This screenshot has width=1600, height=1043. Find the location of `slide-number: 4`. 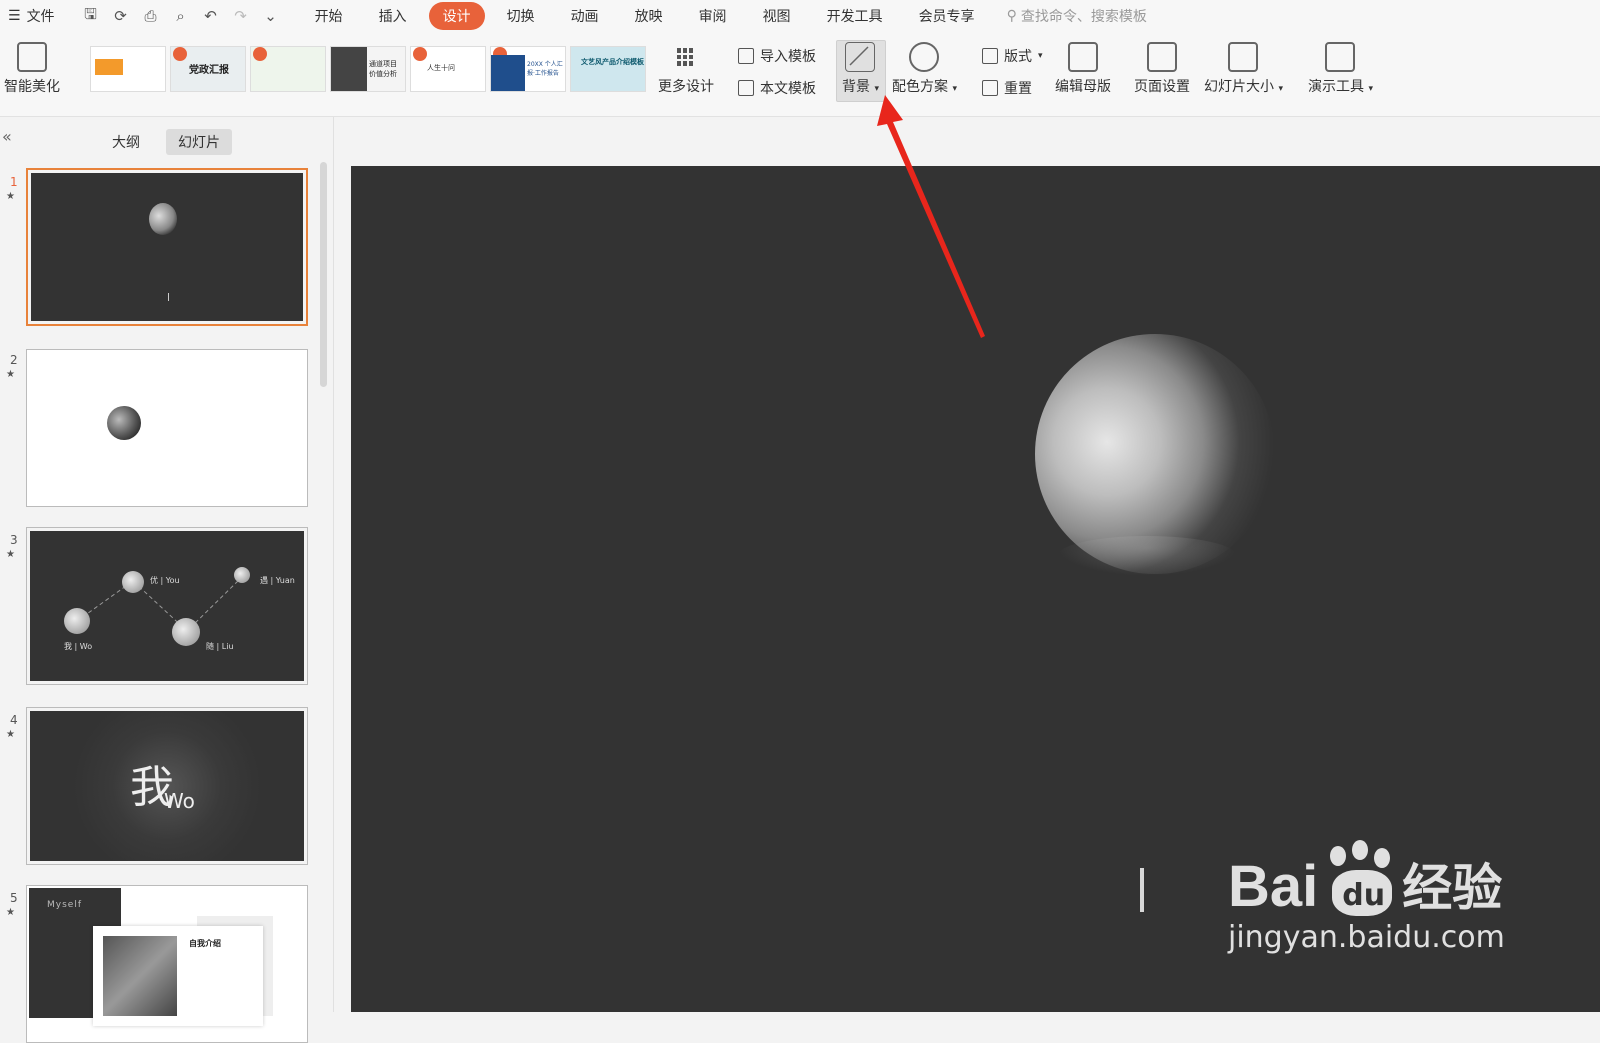

slide-number: 4 is located at coordinates (14, 720).